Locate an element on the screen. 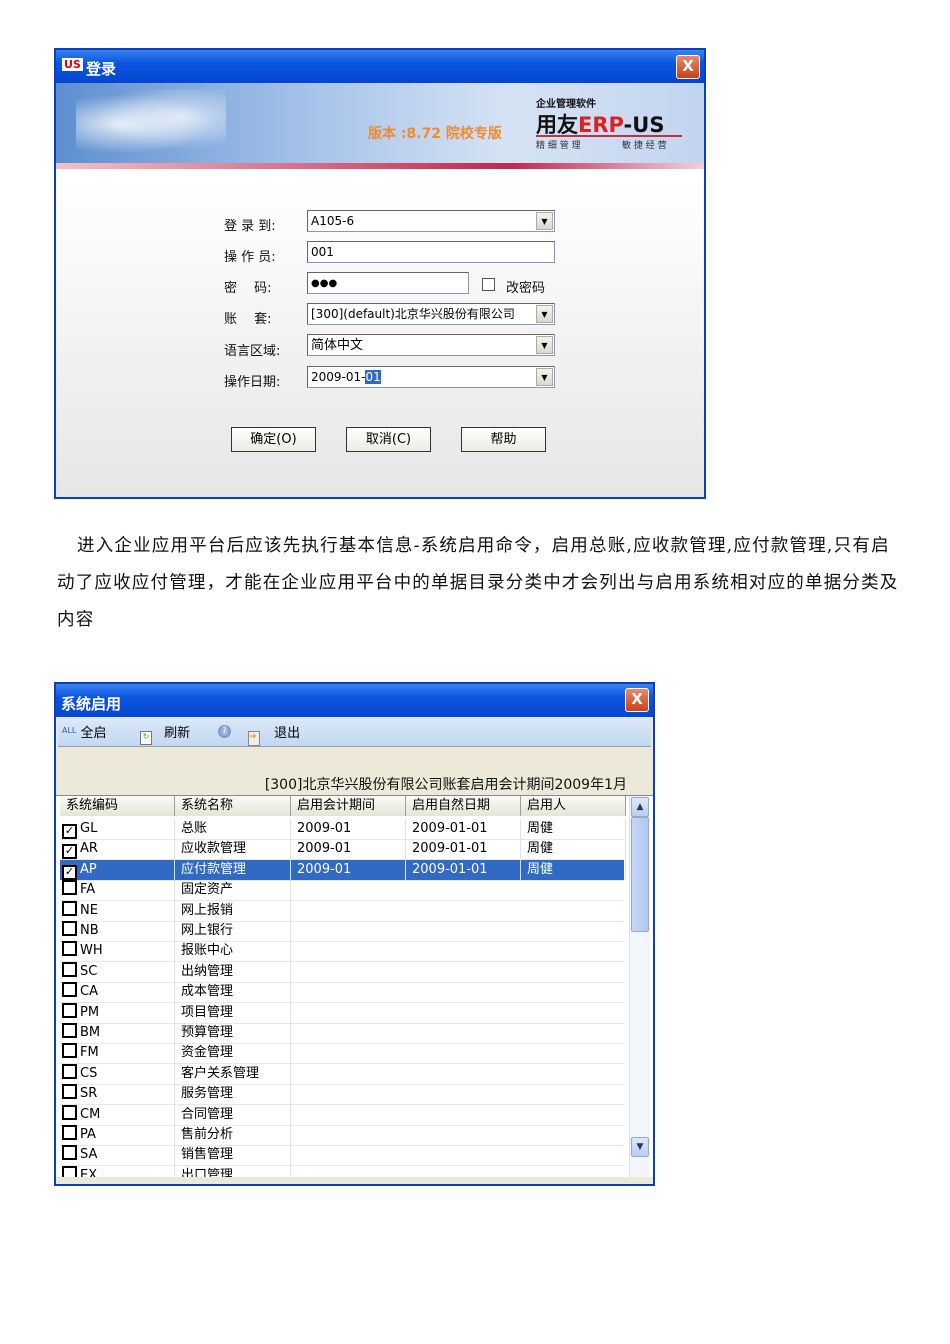  cell-name: 合同管理 is located at coordinates (233, 1114).